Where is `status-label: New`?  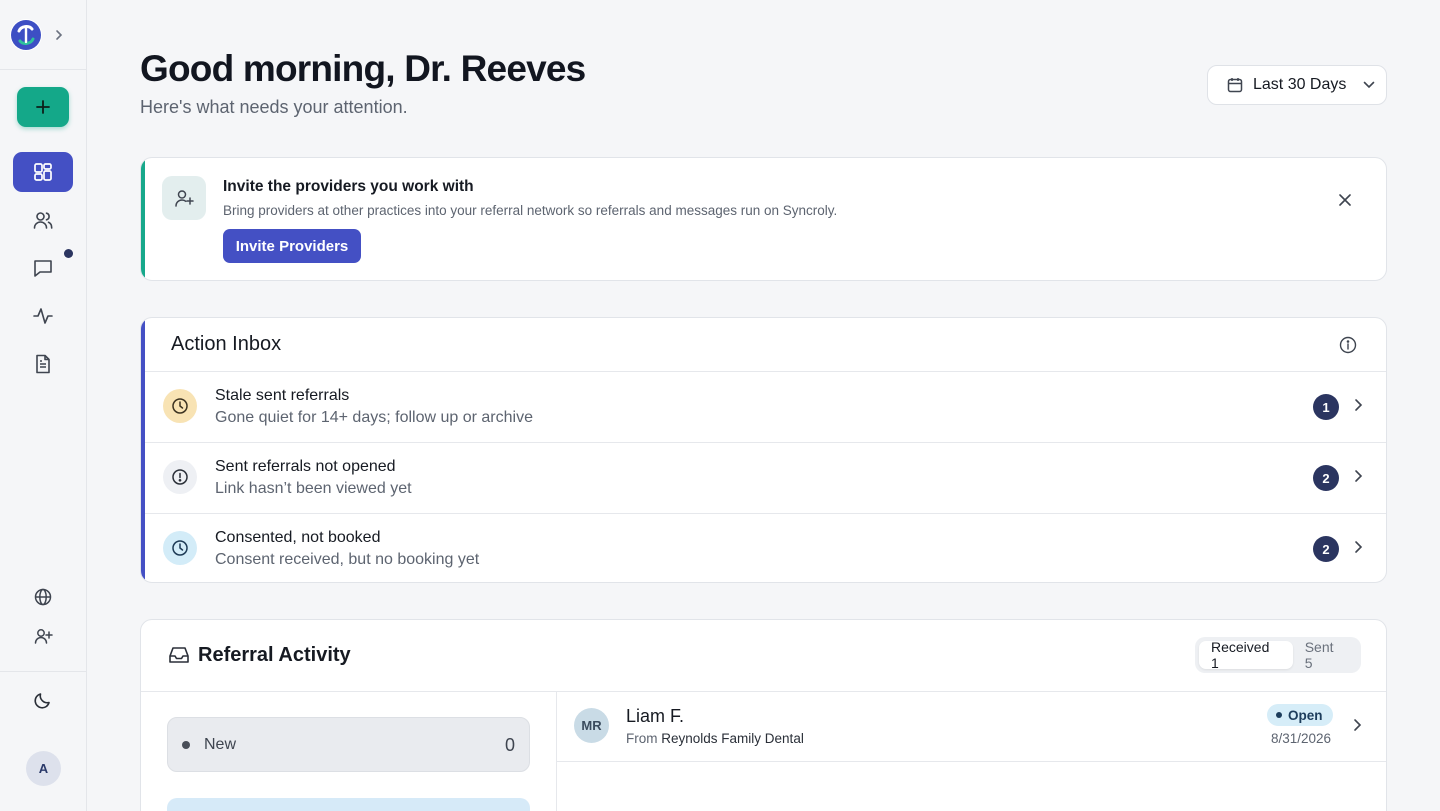
status-label: New is located at coordinates (220, 744).